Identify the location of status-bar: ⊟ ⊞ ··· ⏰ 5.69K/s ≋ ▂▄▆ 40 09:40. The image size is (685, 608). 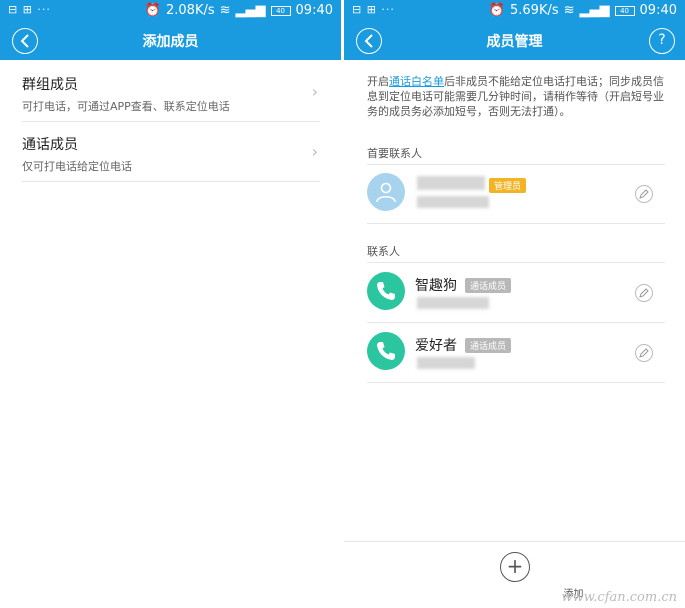
(514, 11).